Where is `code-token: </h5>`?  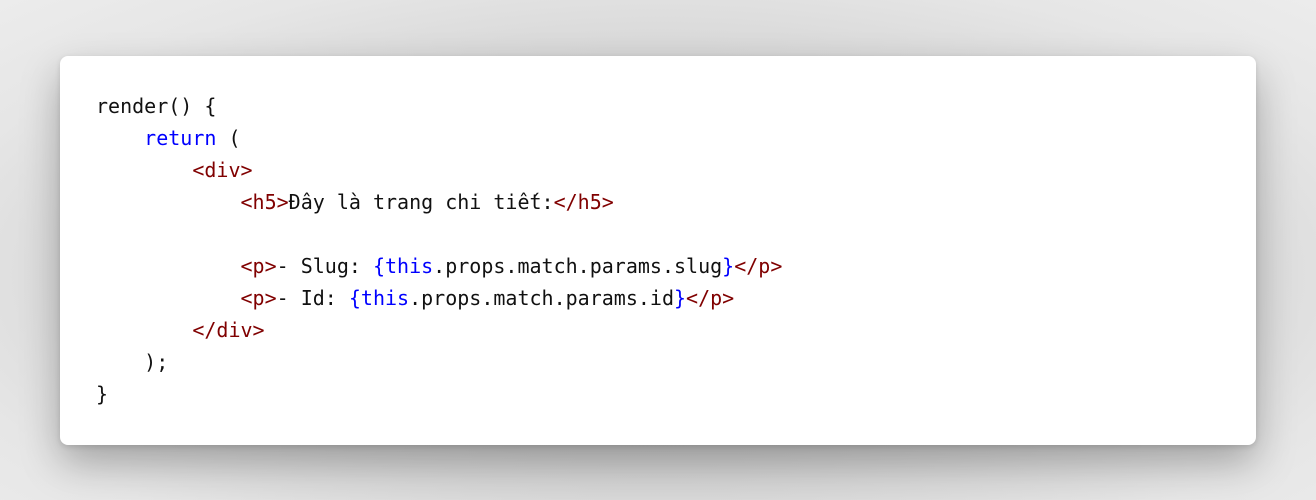
code-token: </h5> is located at coordinates (583, 202).